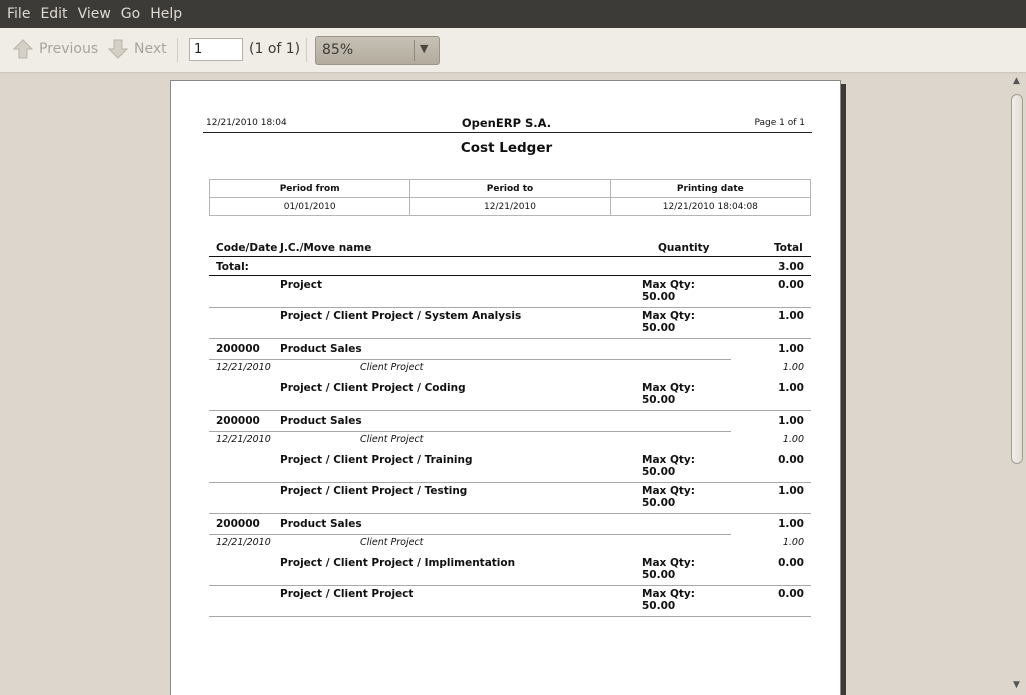 This screenshot has width=1026, height=695. I want to click on param-value-printing-date: 12/21/2010 18:04:08, so click(710, 206).